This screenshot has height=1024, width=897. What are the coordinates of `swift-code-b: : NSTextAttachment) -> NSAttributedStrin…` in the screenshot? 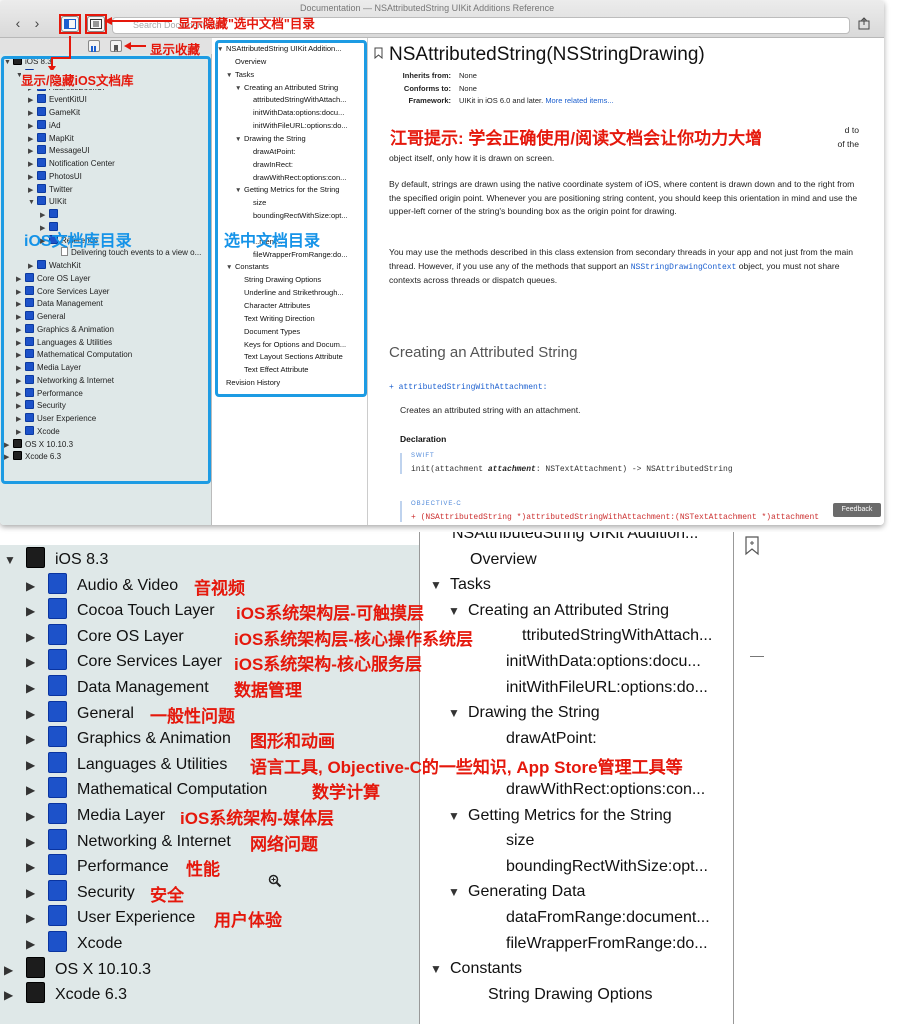 It's located at (634, 469).